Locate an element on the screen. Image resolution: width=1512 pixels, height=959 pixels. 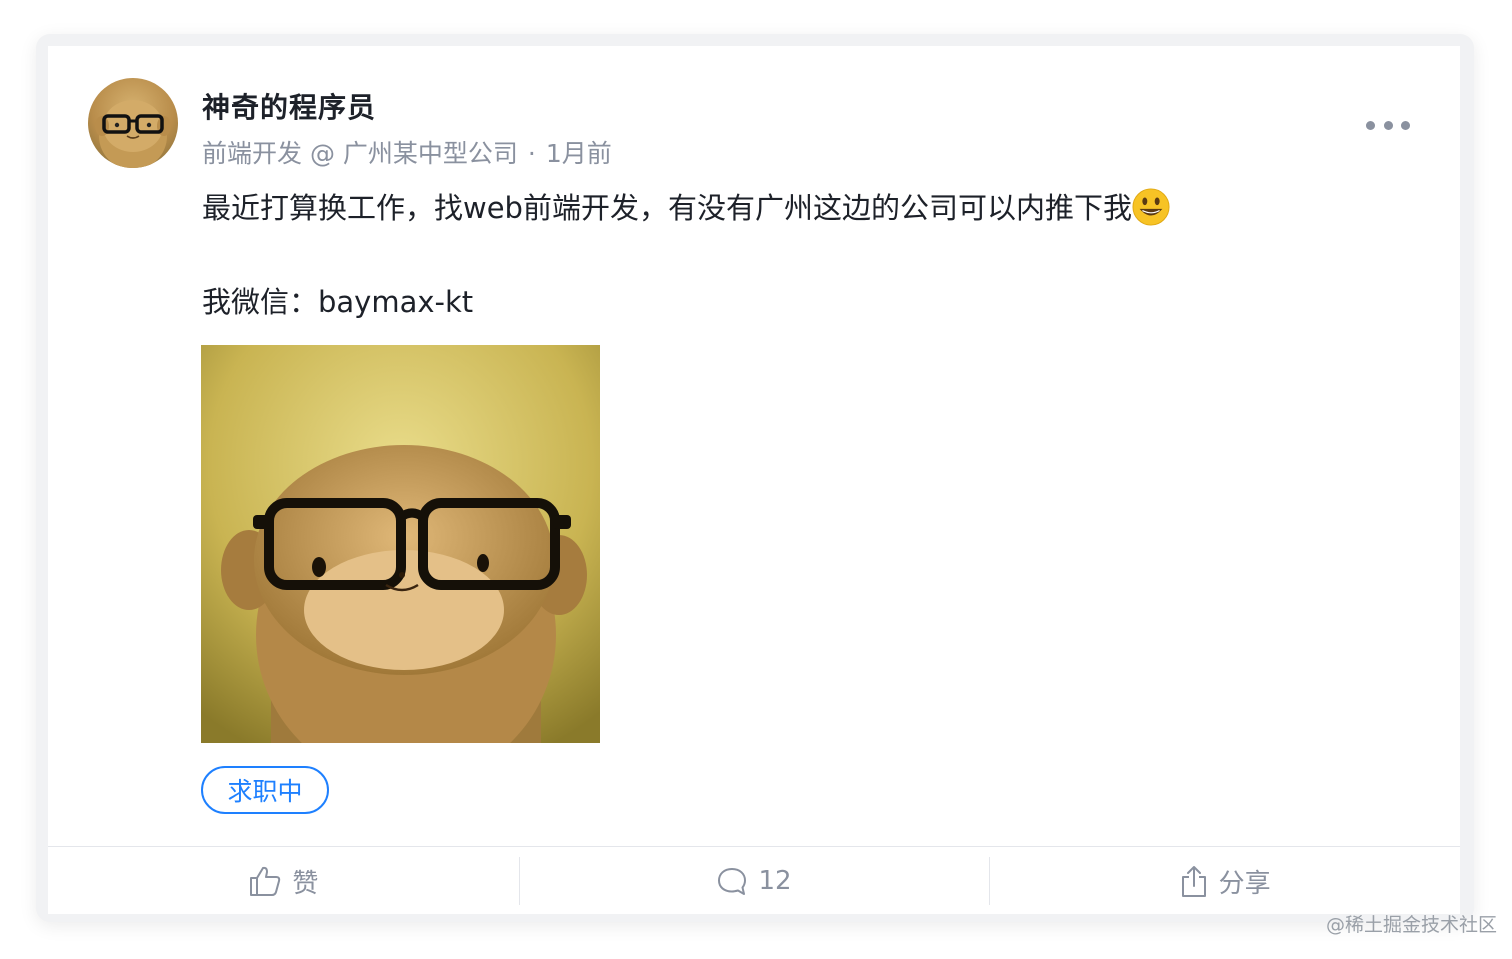
post-text-line: 最近打算换工作，找web前端开发，有没有广州这边的公司可以内推下我 is located at coordinates (686, 208).